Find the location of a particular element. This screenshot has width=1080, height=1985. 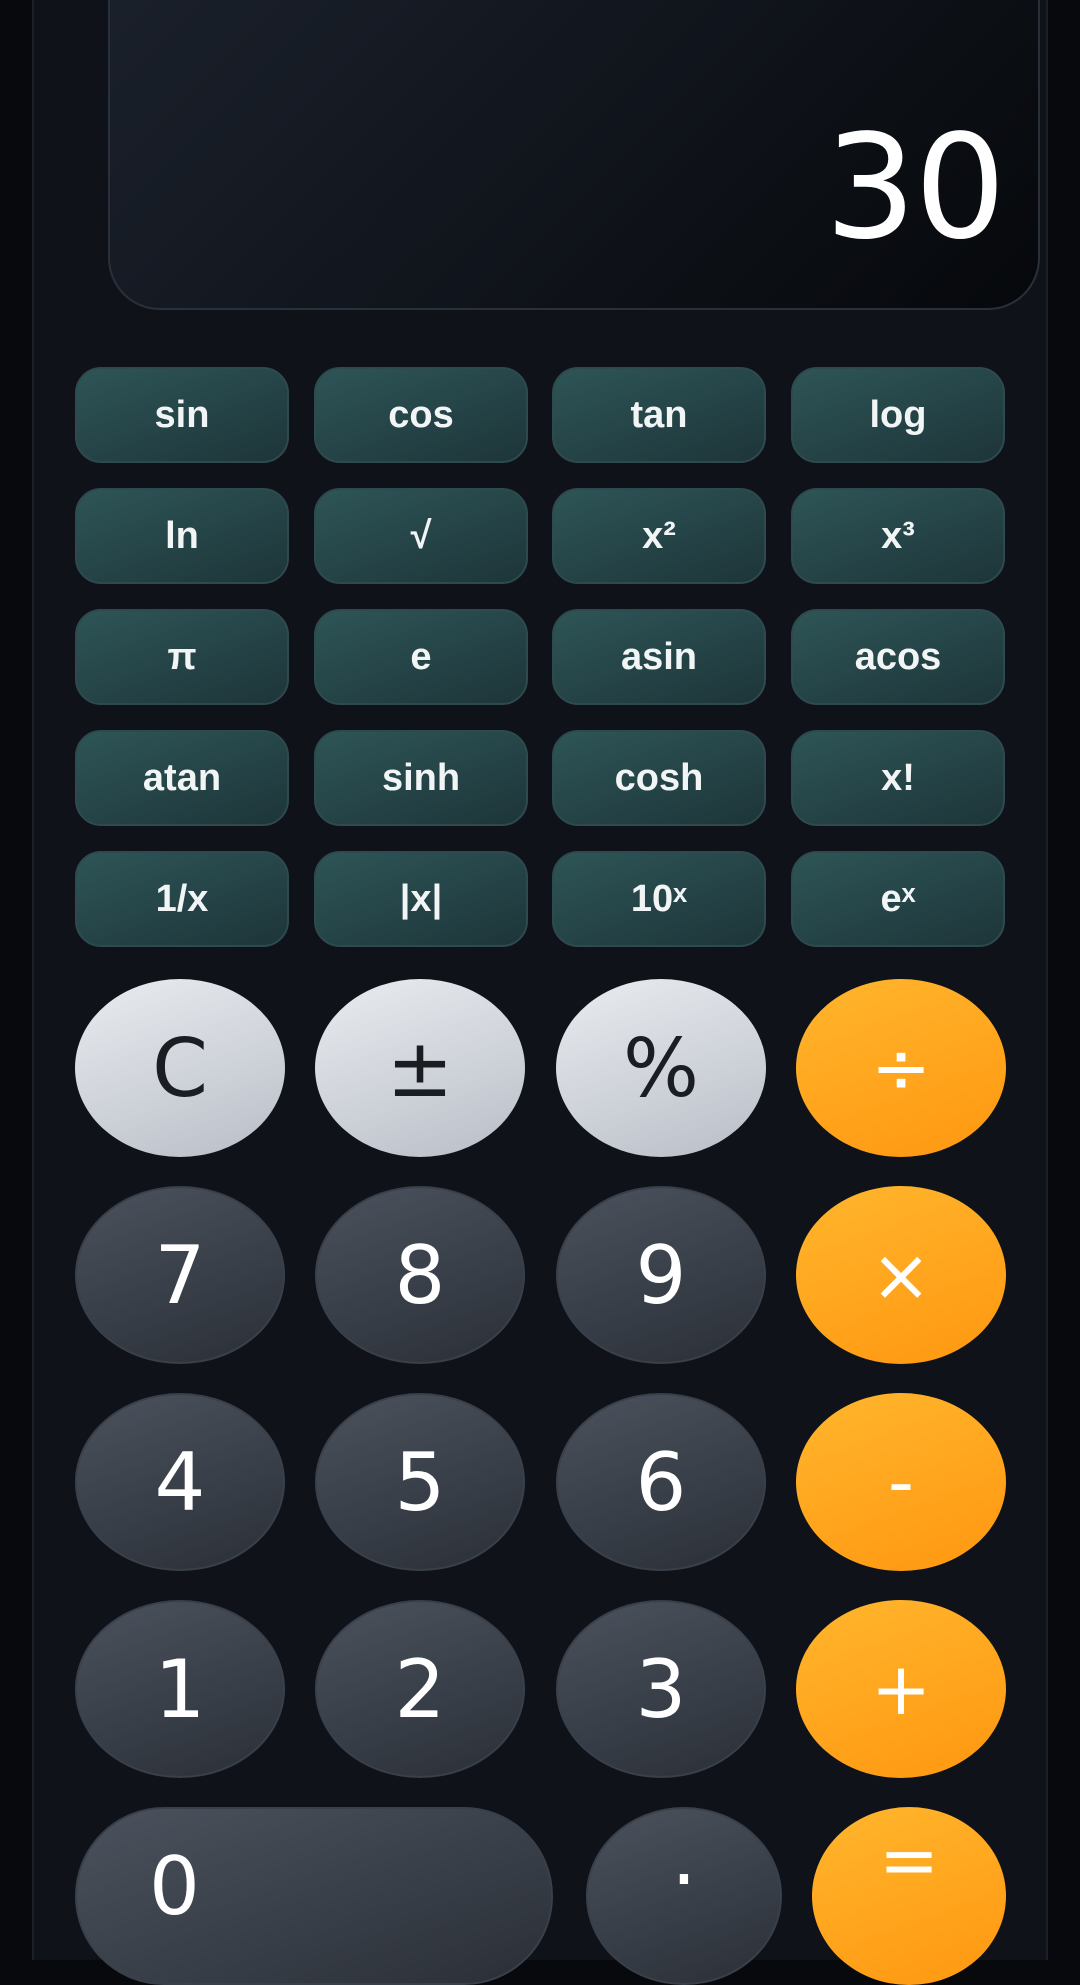

digit-2-button: 2 is located at coordinates (420, 1689).